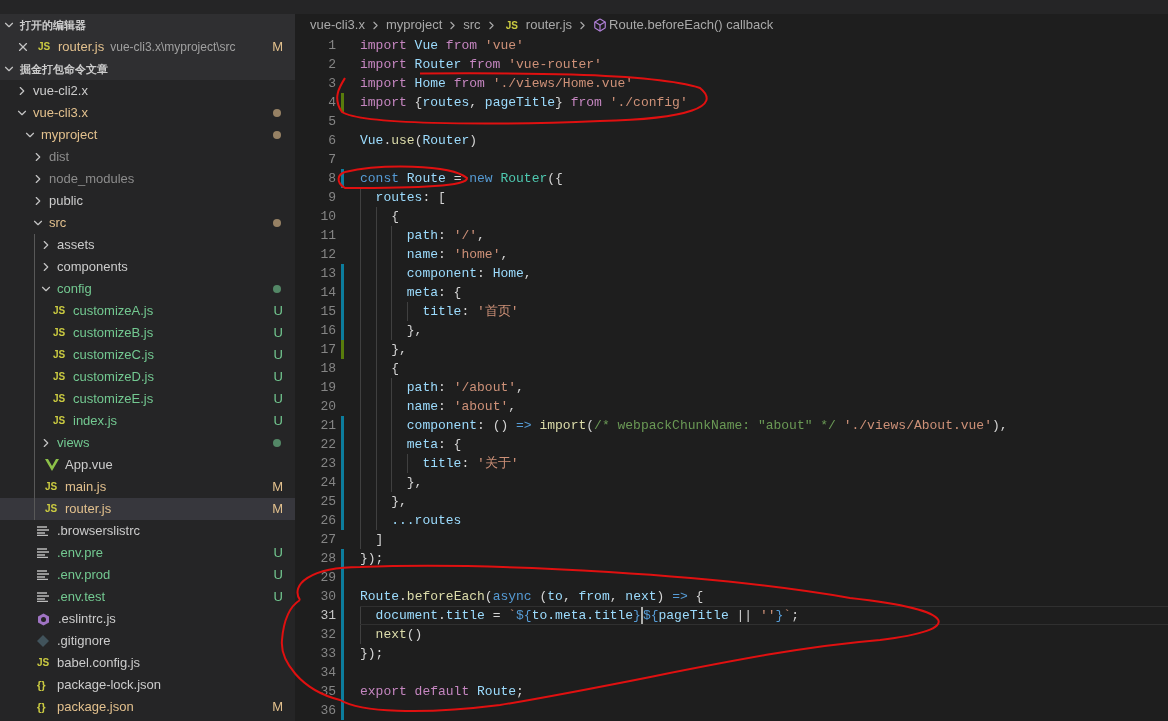 This screenshot has height=721, width=1168. Describe the element at coordinates (147, 597) in the screenshot. I see `file-row: .env.test U` at that location.